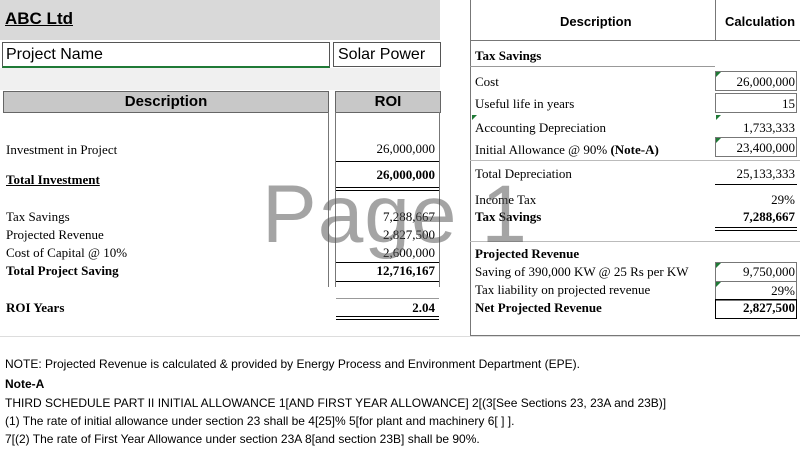 The image size is (800, 450). What do you see at coordinates (166, 102) in the screenshot?
I see `left-description-header: Description` at bounding box center [166, 102].